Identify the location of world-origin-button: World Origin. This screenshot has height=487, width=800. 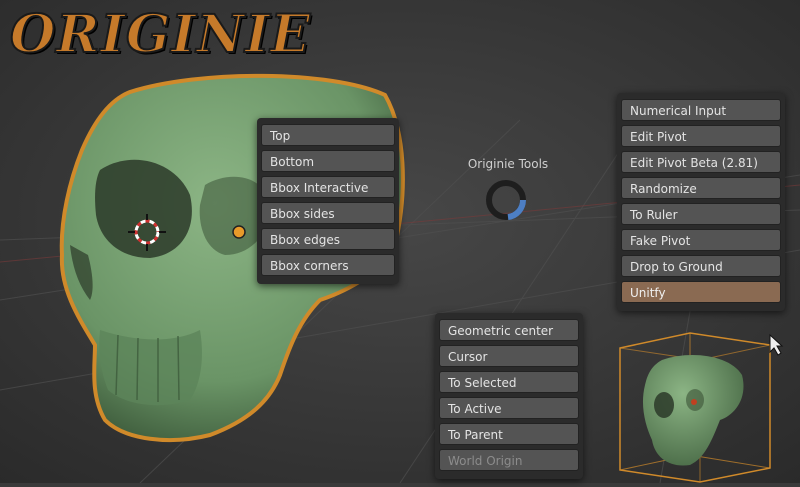
(509, 460).